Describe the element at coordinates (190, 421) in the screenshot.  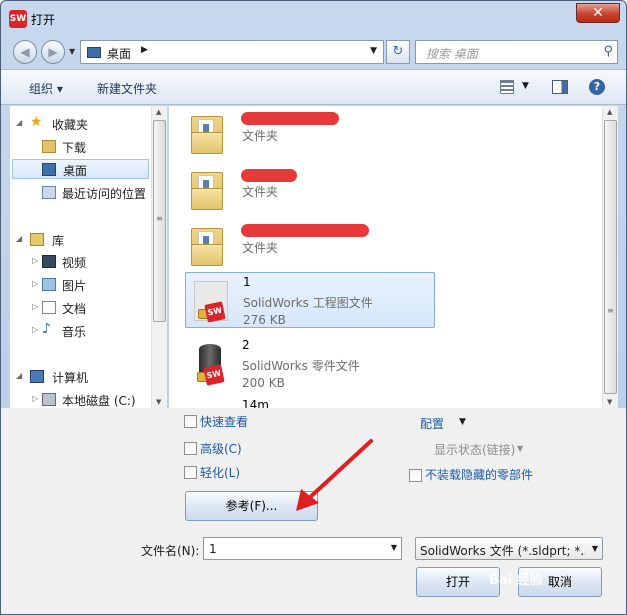
I see `quick-view-checkbox` at that location.